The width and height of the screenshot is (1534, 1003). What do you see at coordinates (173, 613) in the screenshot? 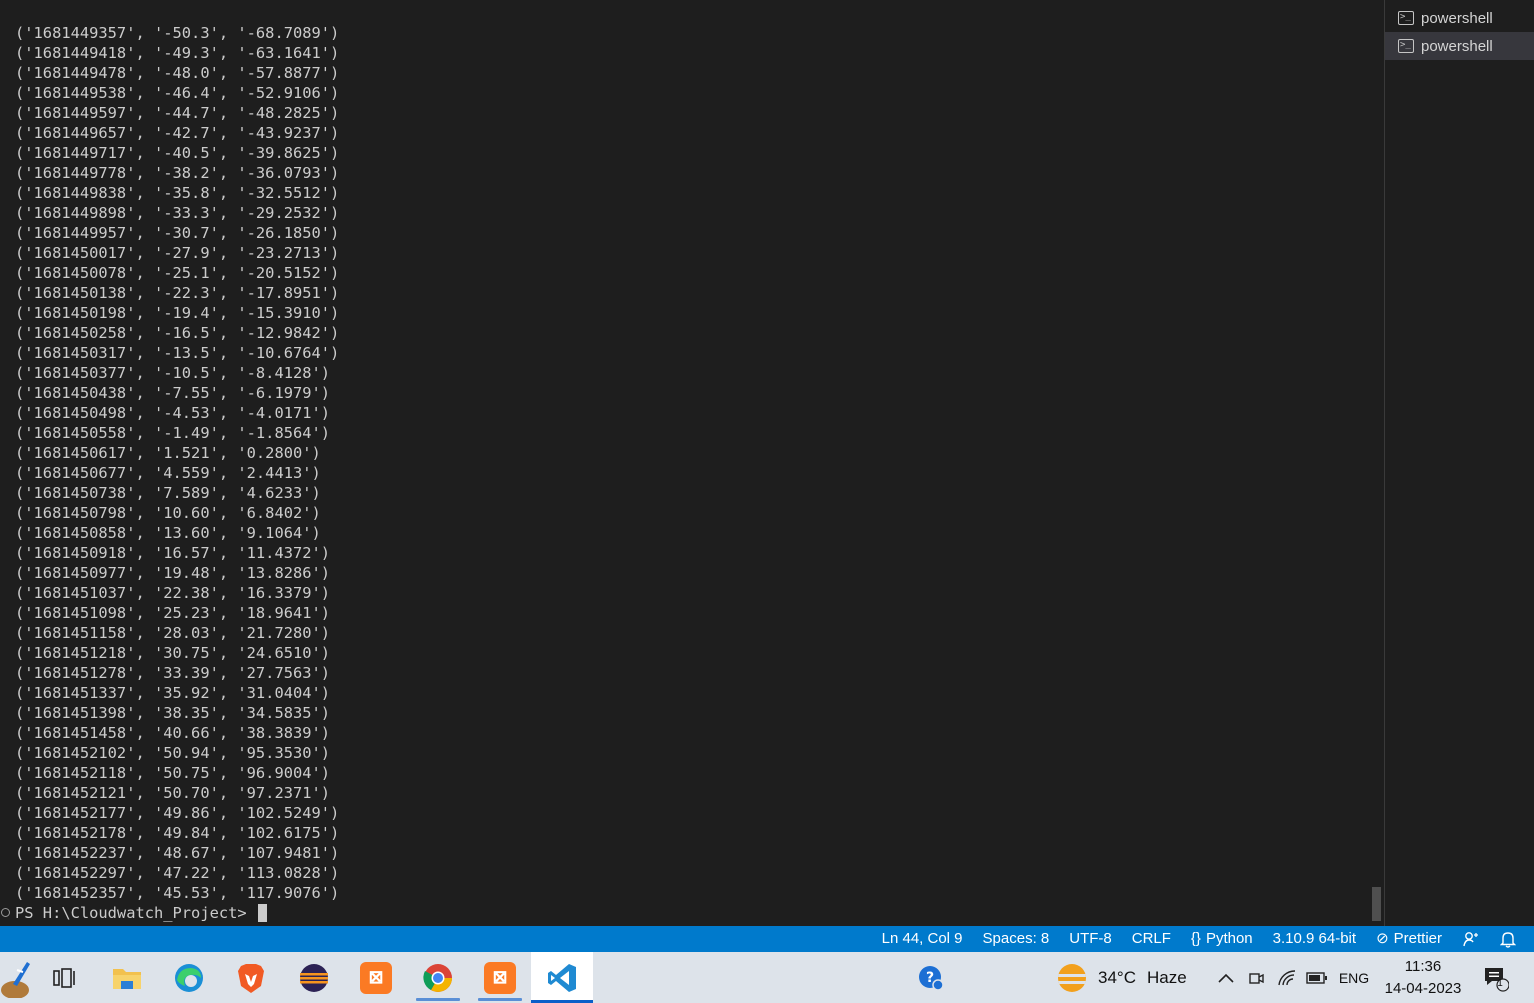
I see `terminal-output-line: ('1681451098', '25.23', '18.9641')` at bounding box center [173, 613].